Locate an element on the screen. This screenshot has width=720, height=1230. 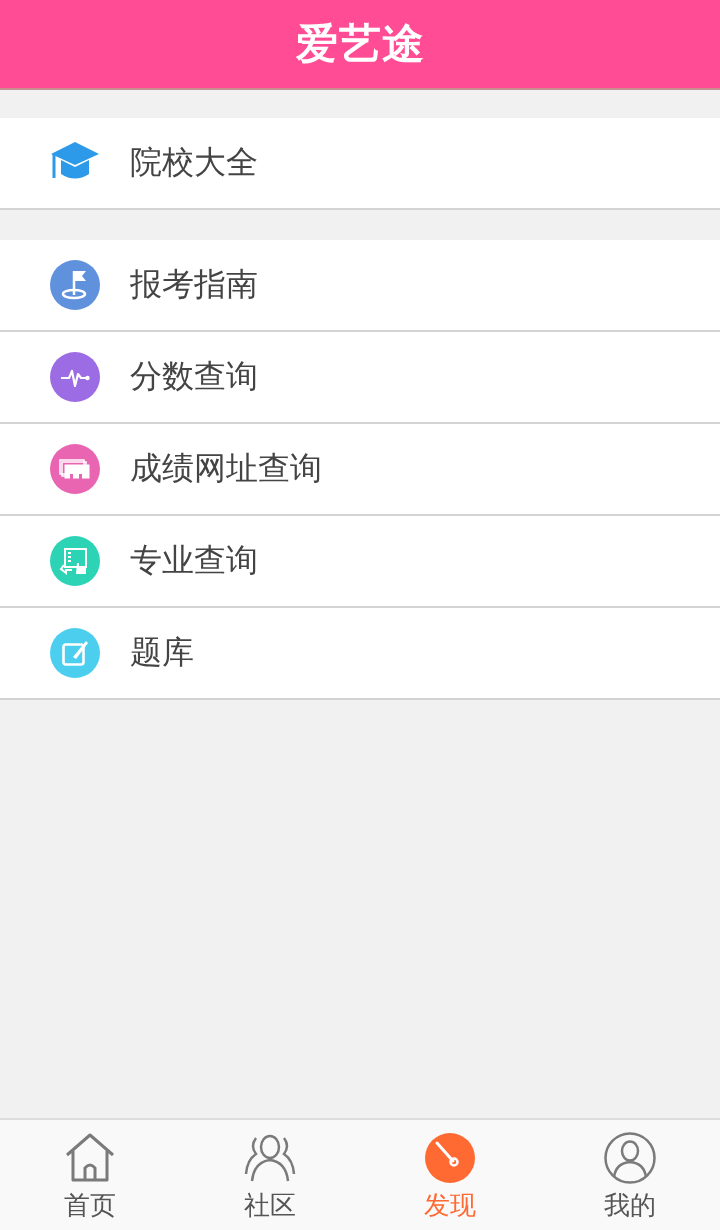
tab-item: 社区 is located at coordinates (270, 1175).